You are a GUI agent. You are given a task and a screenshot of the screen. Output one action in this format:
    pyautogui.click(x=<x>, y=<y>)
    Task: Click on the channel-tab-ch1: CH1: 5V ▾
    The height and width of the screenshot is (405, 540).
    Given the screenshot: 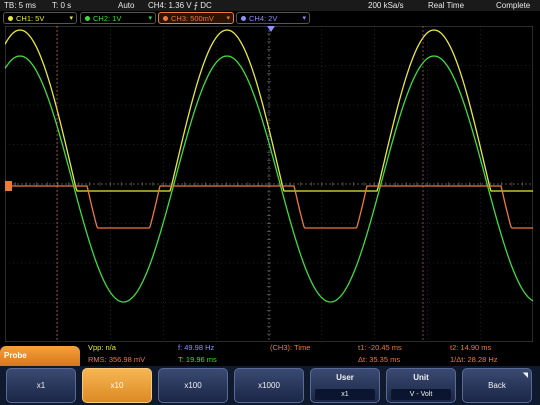 What is the action you would take?
    pyautogui.click(x=40, y=18)
    